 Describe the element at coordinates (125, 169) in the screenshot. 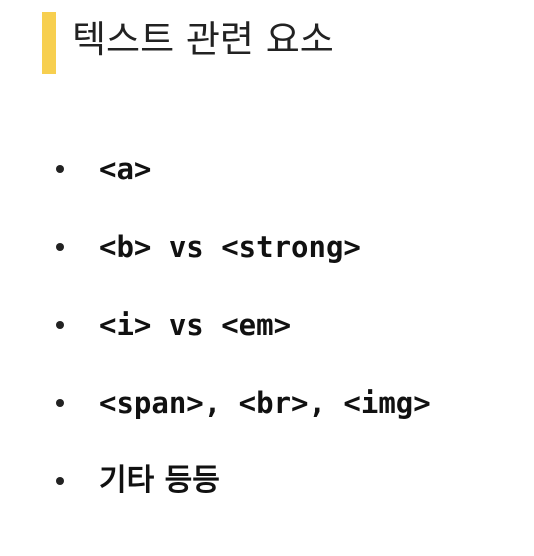

I see `list-item-label: <a>` at that location.